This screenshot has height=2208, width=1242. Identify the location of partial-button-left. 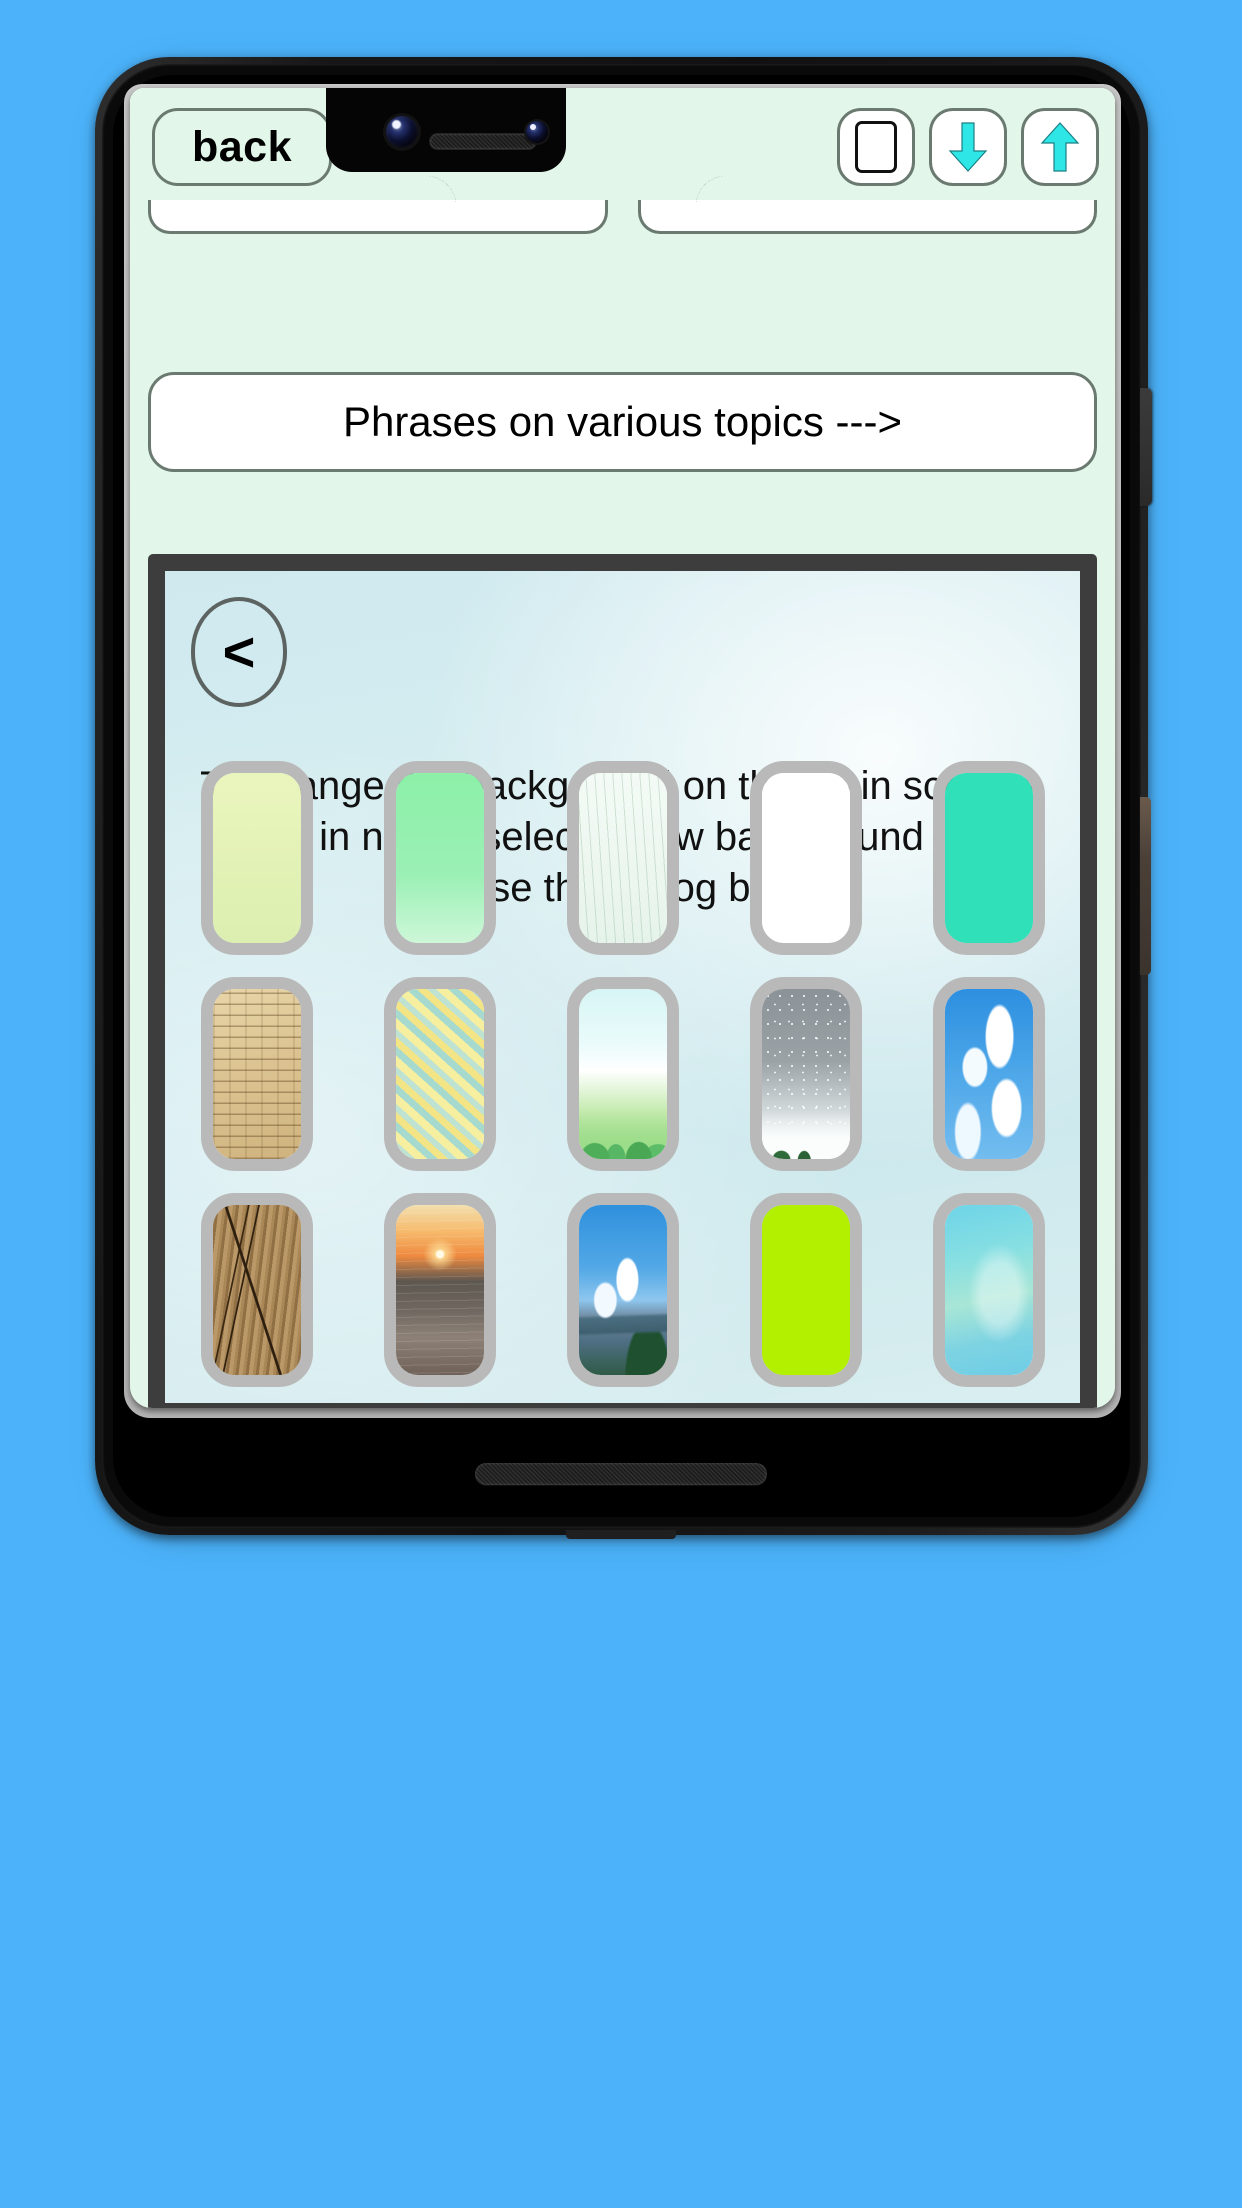
(378, 215).